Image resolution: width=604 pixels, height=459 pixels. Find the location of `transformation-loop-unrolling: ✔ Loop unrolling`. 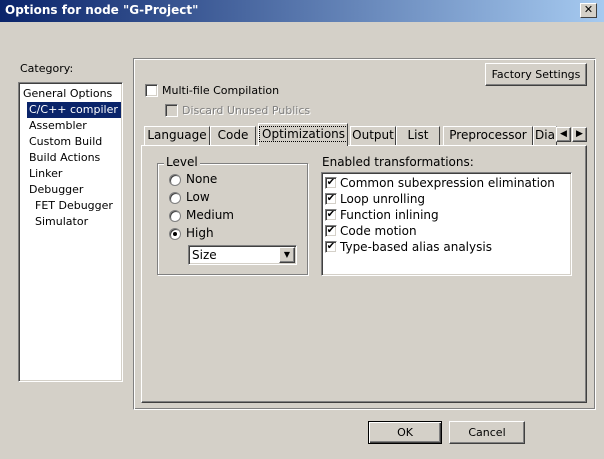

transformation-loop-unrolling: ✔ Loop unrolling is located at coordinates (446, 199).